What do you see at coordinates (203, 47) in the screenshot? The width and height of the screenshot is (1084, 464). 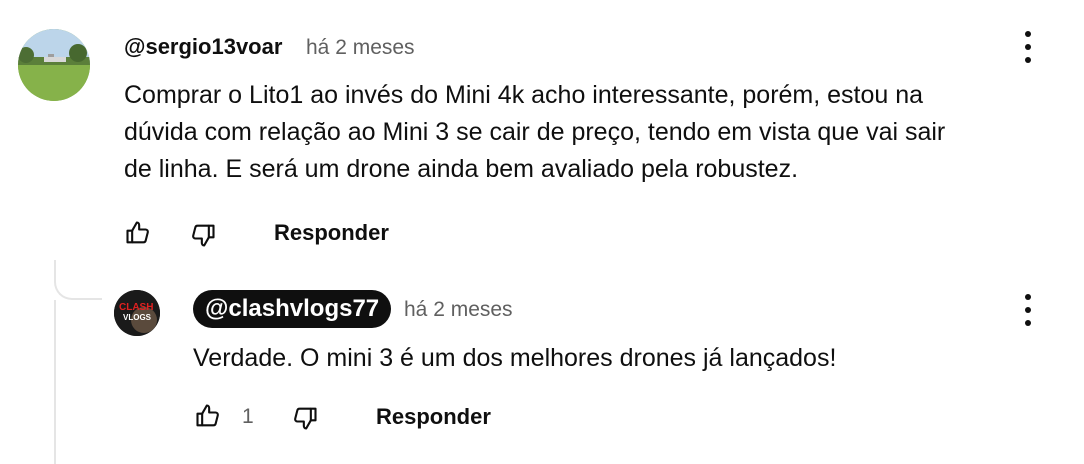 I see `comment-author: @sergio13voar` at bounding box center [203, 47].